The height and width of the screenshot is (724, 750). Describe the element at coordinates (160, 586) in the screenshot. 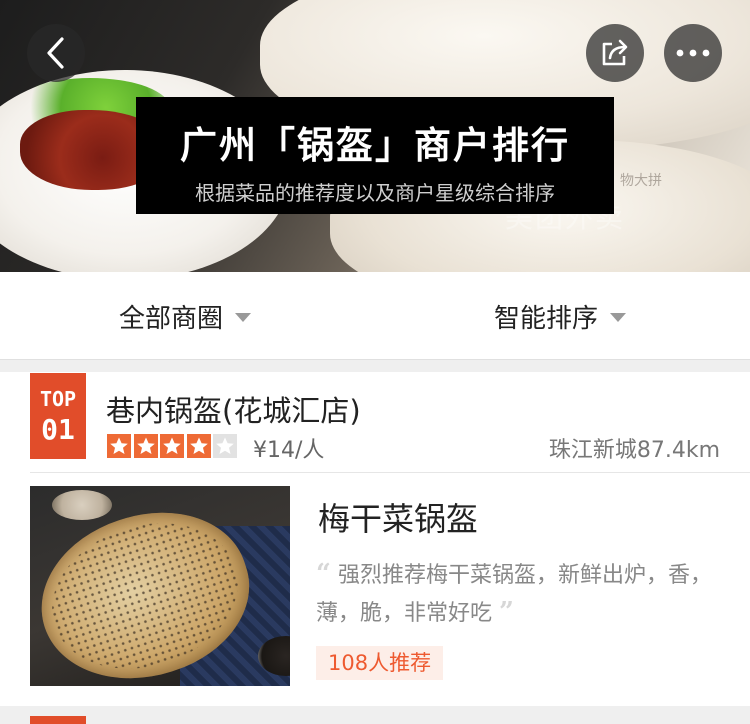

I see `dish-image` at that location.